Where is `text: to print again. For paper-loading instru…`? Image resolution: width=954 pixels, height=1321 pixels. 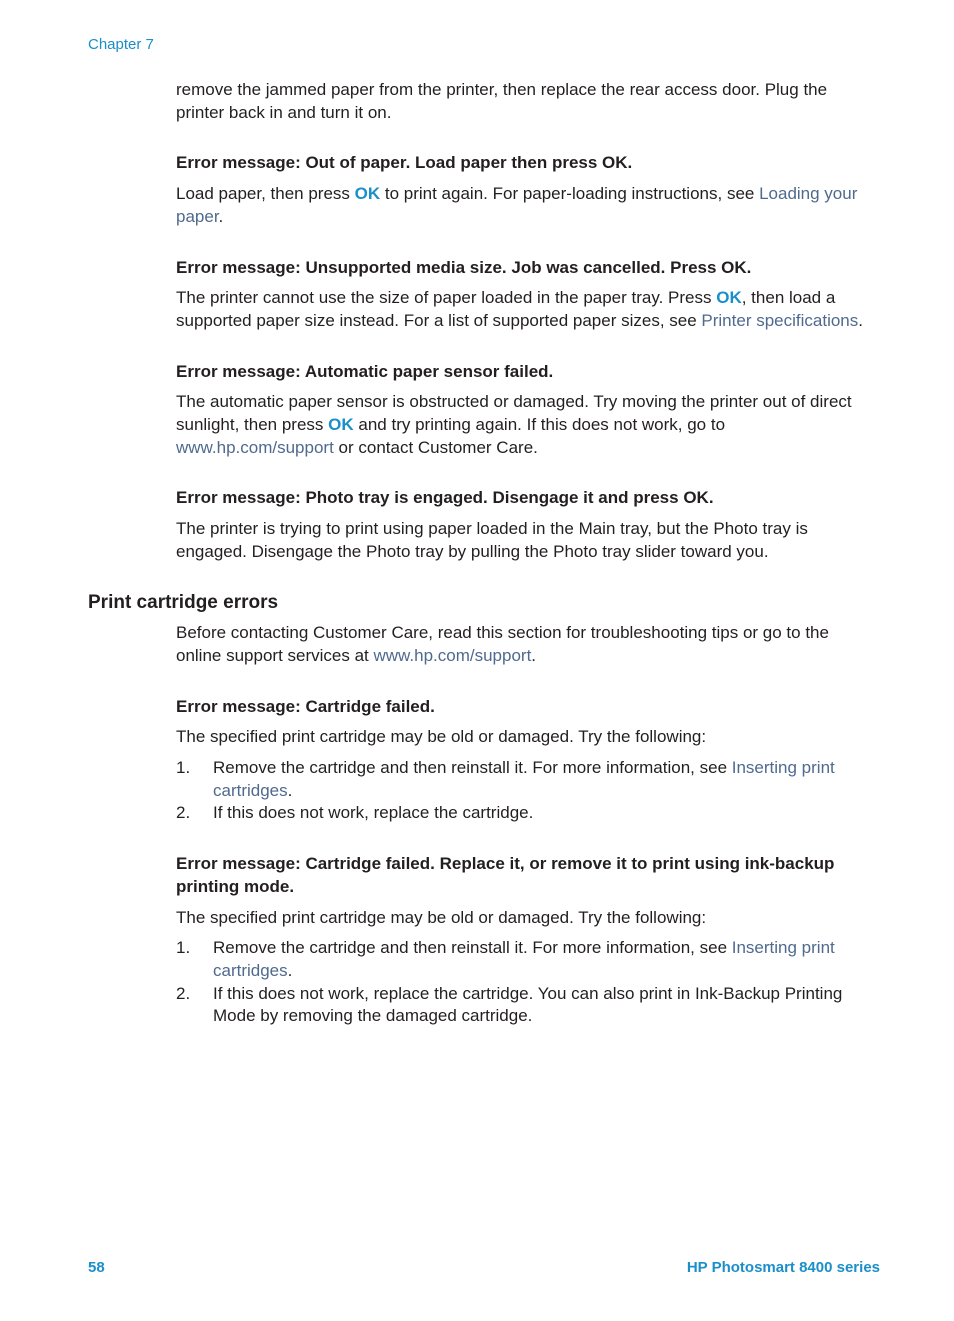
text: to print again. For paper-loading instru… is located at coordinates (570, 194).